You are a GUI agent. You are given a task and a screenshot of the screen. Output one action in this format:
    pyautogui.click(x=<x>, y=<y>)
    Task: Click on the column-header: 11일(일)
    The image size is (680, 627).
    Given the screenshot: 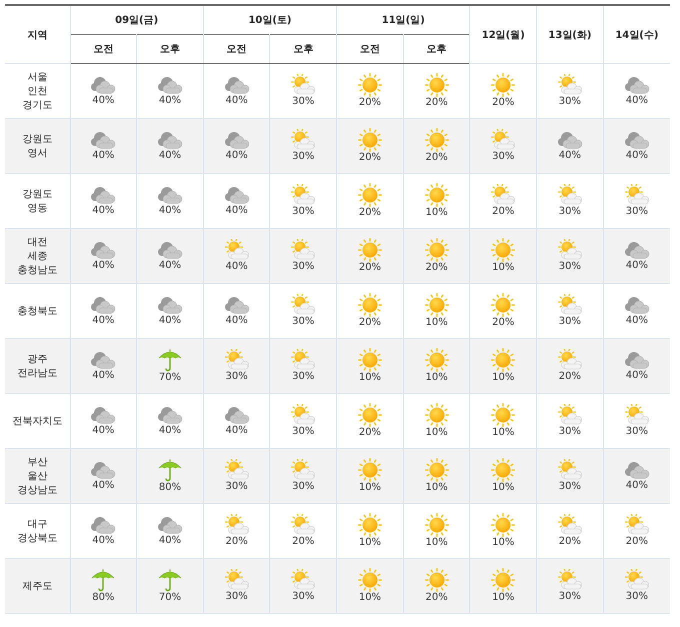 What is the action you would take?
    pyautogui.click(x=403, y=19)
    